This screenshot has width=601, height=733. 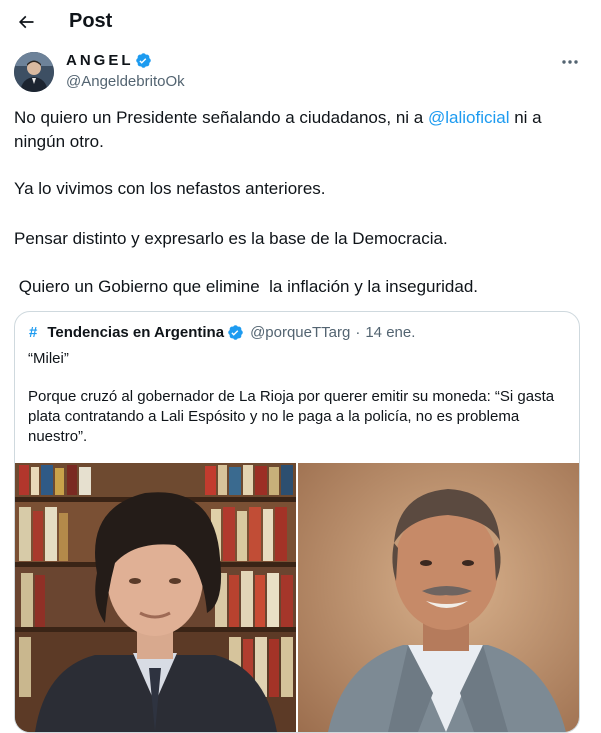 What do you see at coordinates (135, 332) in the screenshot?
I see `quoted-author-name: Tendencias en Argentina` at bounding box center [135, 332].